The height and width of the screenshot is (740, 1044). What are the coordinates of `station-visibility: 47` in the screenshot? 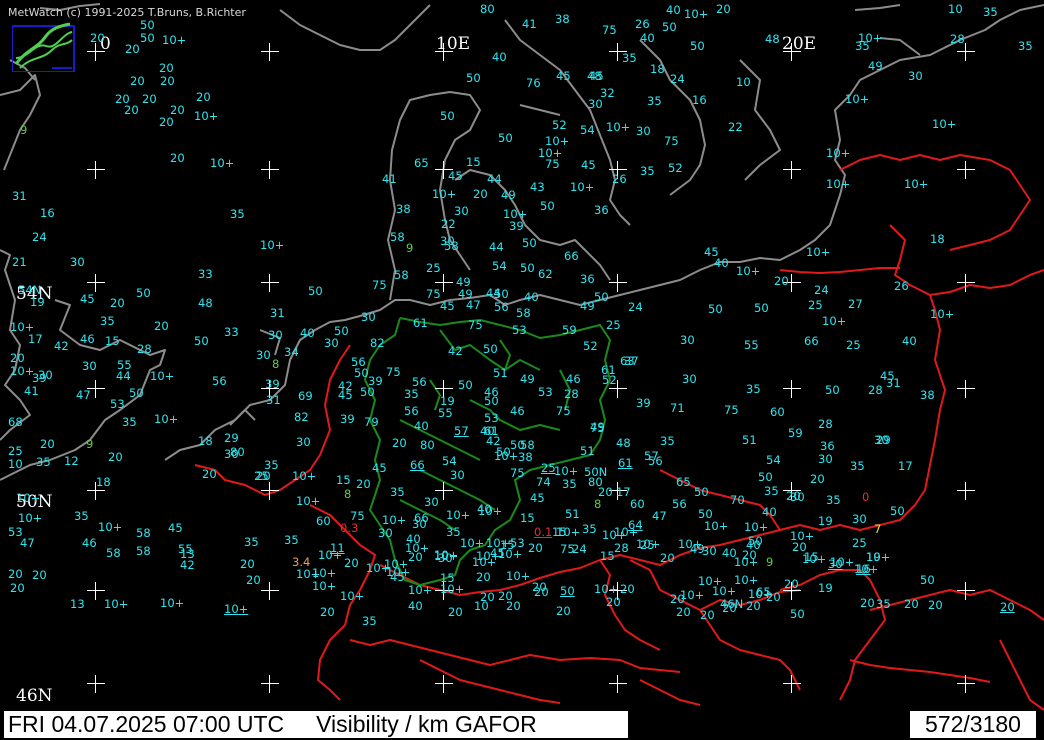 It's located at (473, 305).